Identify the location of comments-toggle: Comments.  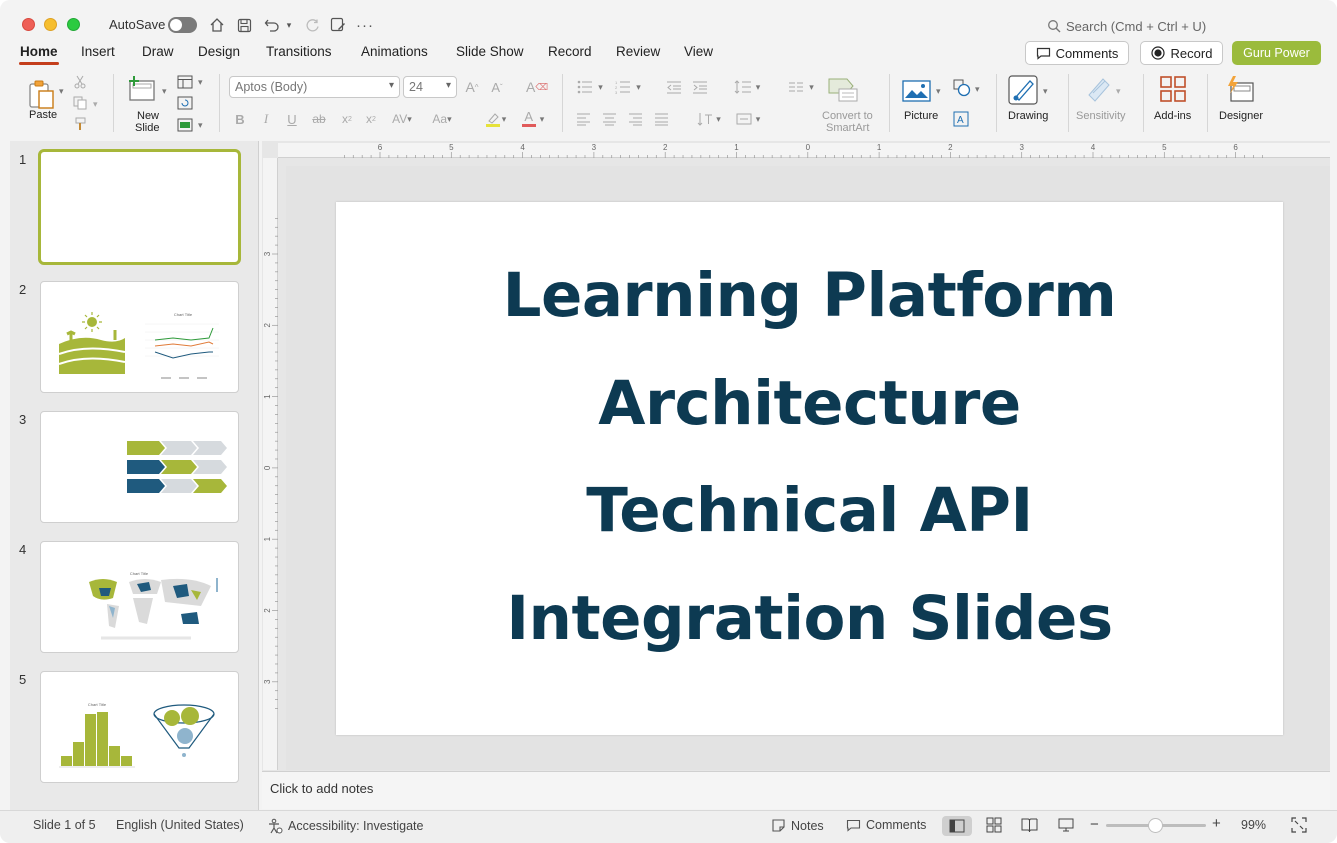
(886, 825).